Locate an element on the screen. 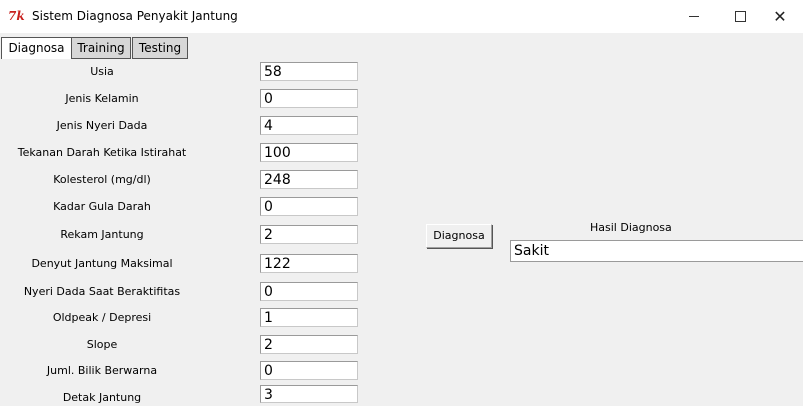 This screenshot has height=406, width=803. input-jenis-nyeri-dada: 4 is located at coordinates (309, 125).